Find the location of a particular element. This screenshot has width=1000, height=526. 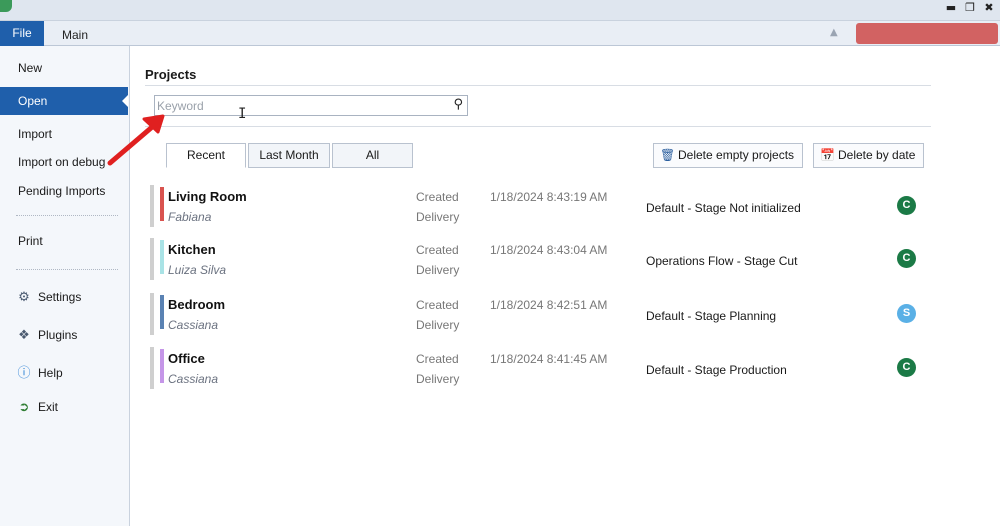

search-box: ⚲ is located at coordinates (311, 105).